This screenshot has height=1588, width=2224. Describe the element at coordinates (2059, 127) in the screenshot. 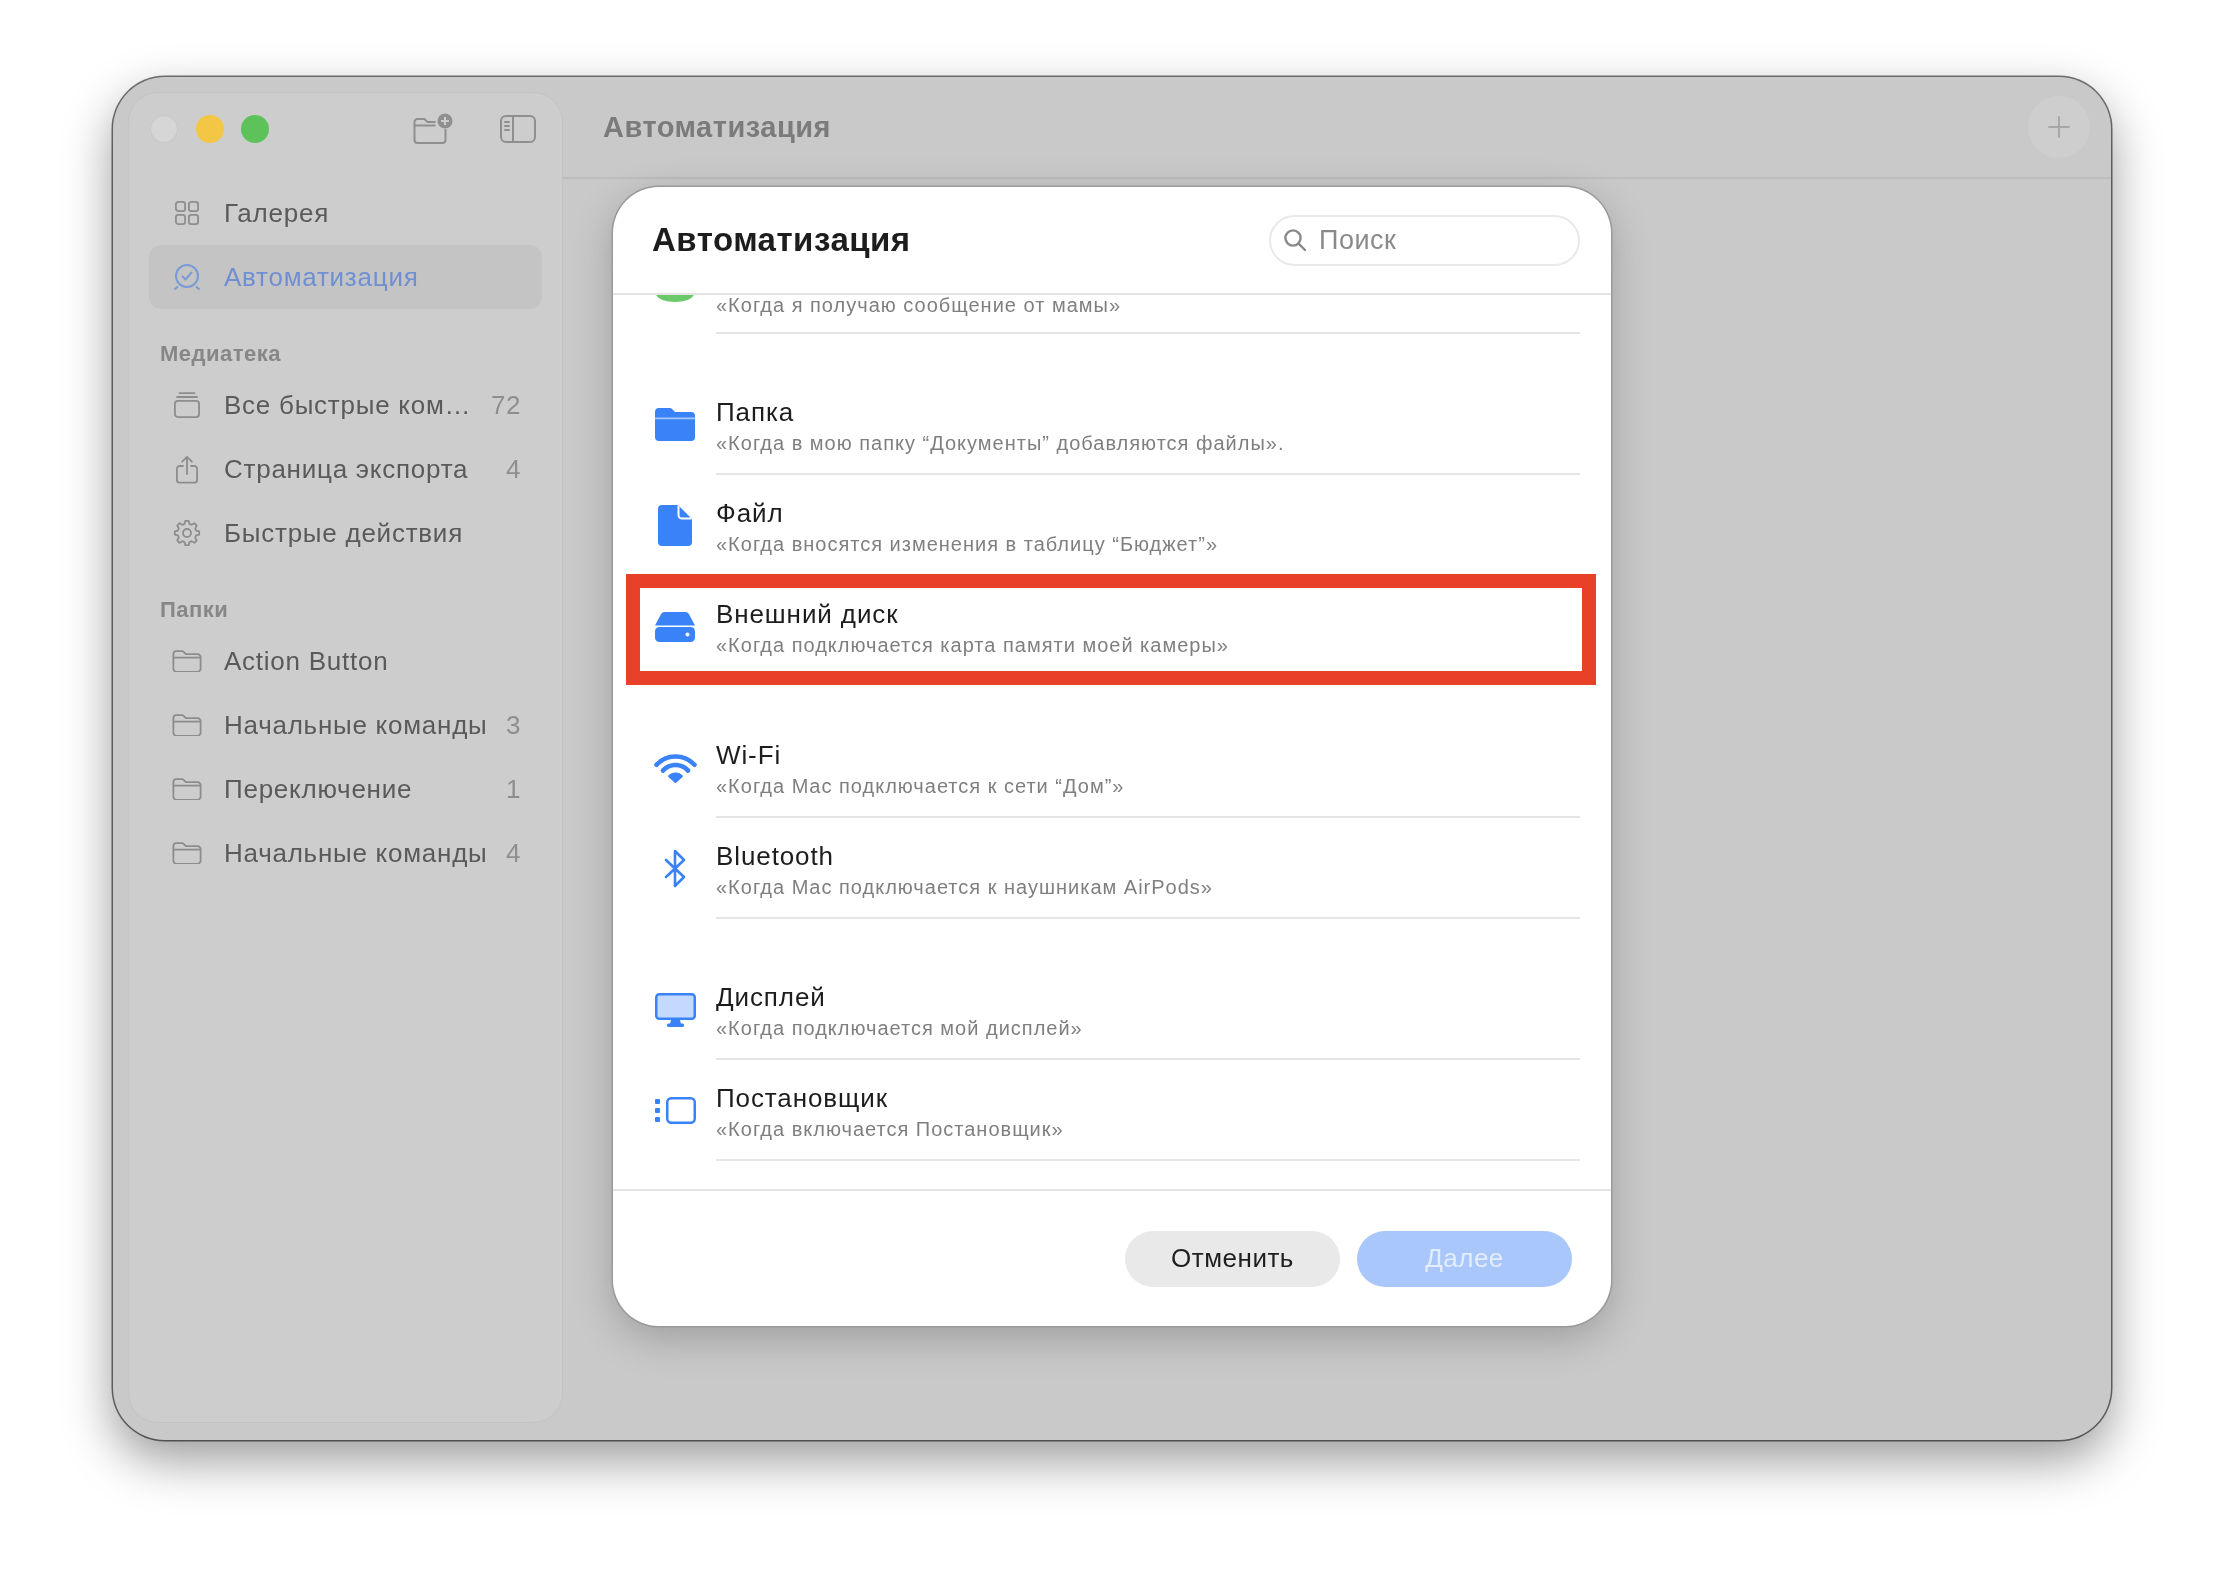

I see `plus-icon` at that location.